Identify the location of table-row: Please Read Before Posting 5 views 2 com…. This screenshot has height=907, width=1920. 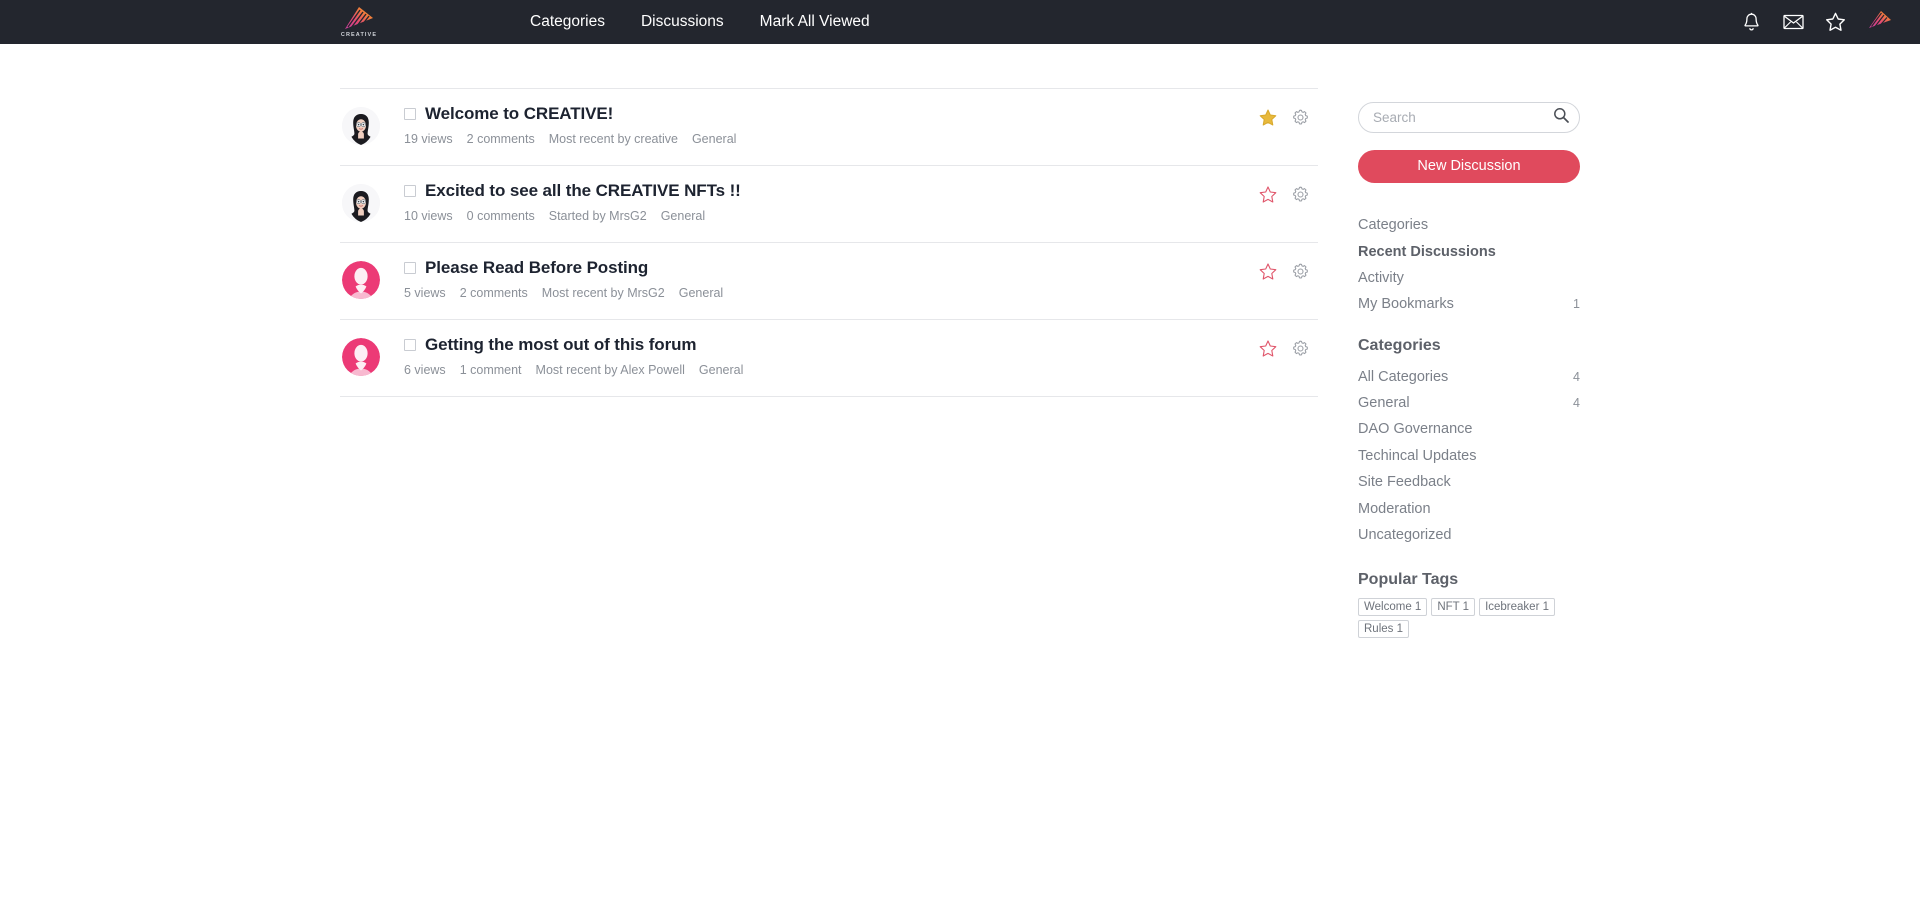
(829, 281).